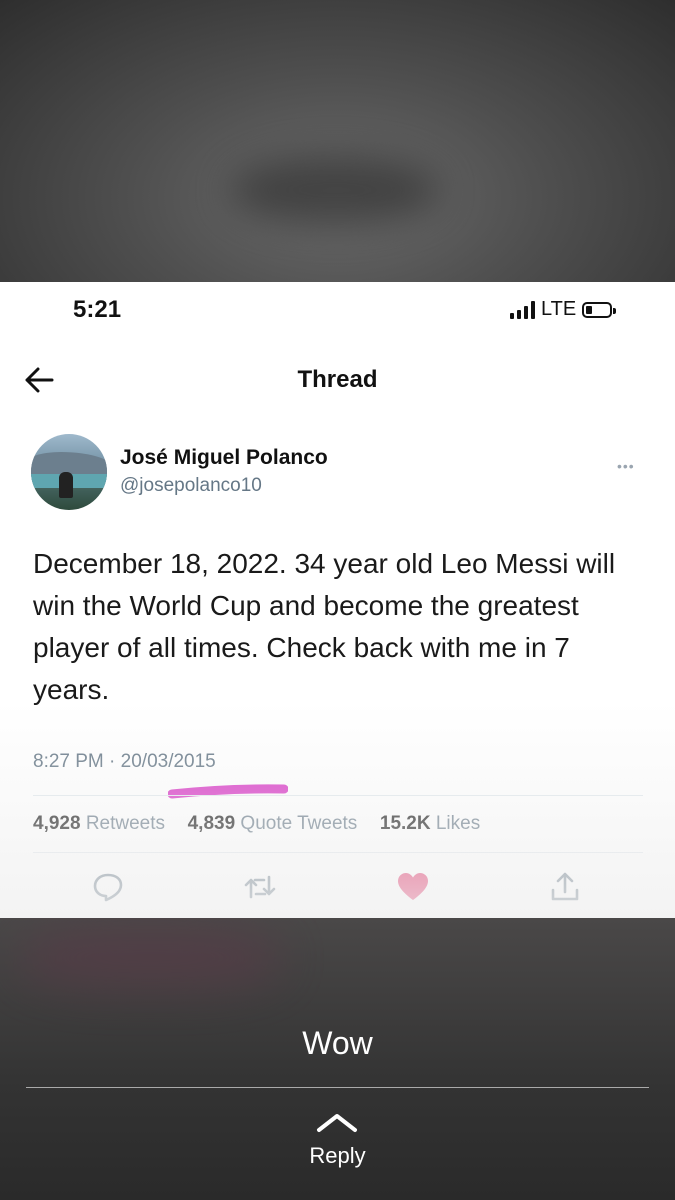  What do you see at coordinates (212, 823) in the screenshot?
I see `quotes-count: 4,839` at bounding box center [212, 823].